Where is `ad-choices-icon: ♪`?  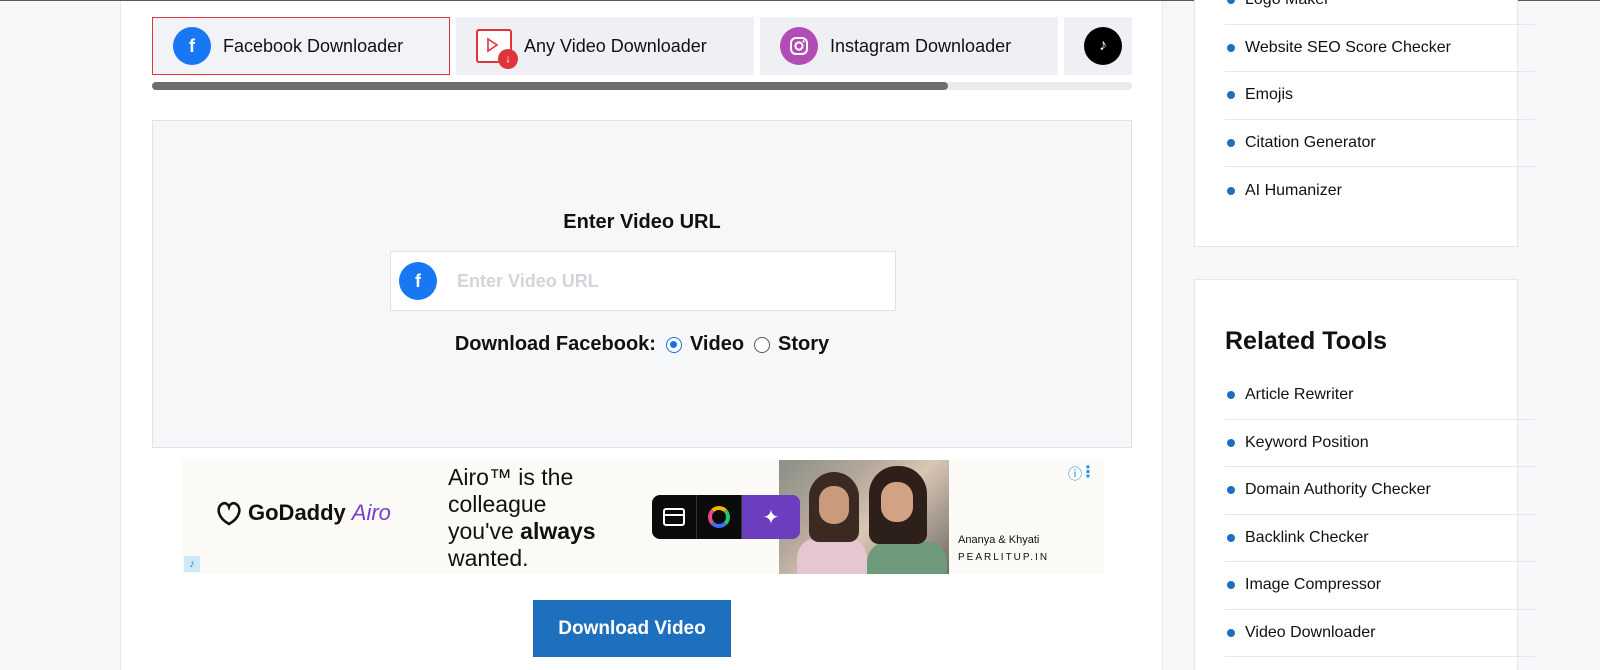 ad-choices-icon: ♪ is located at coordinates (192, 564).